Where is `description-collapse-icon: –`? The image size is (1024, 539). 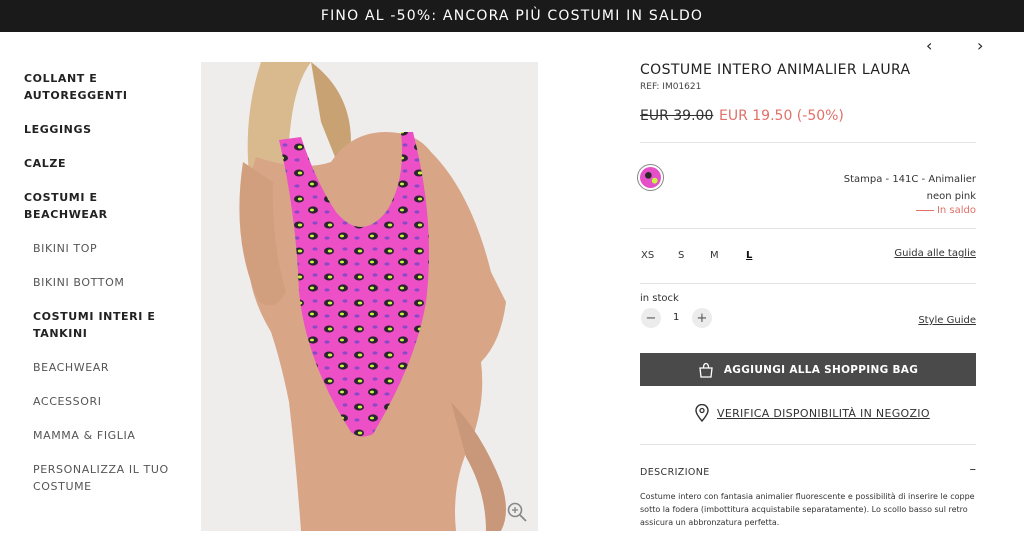 description-collapse-icon: – is located at coordinates (973, 469).